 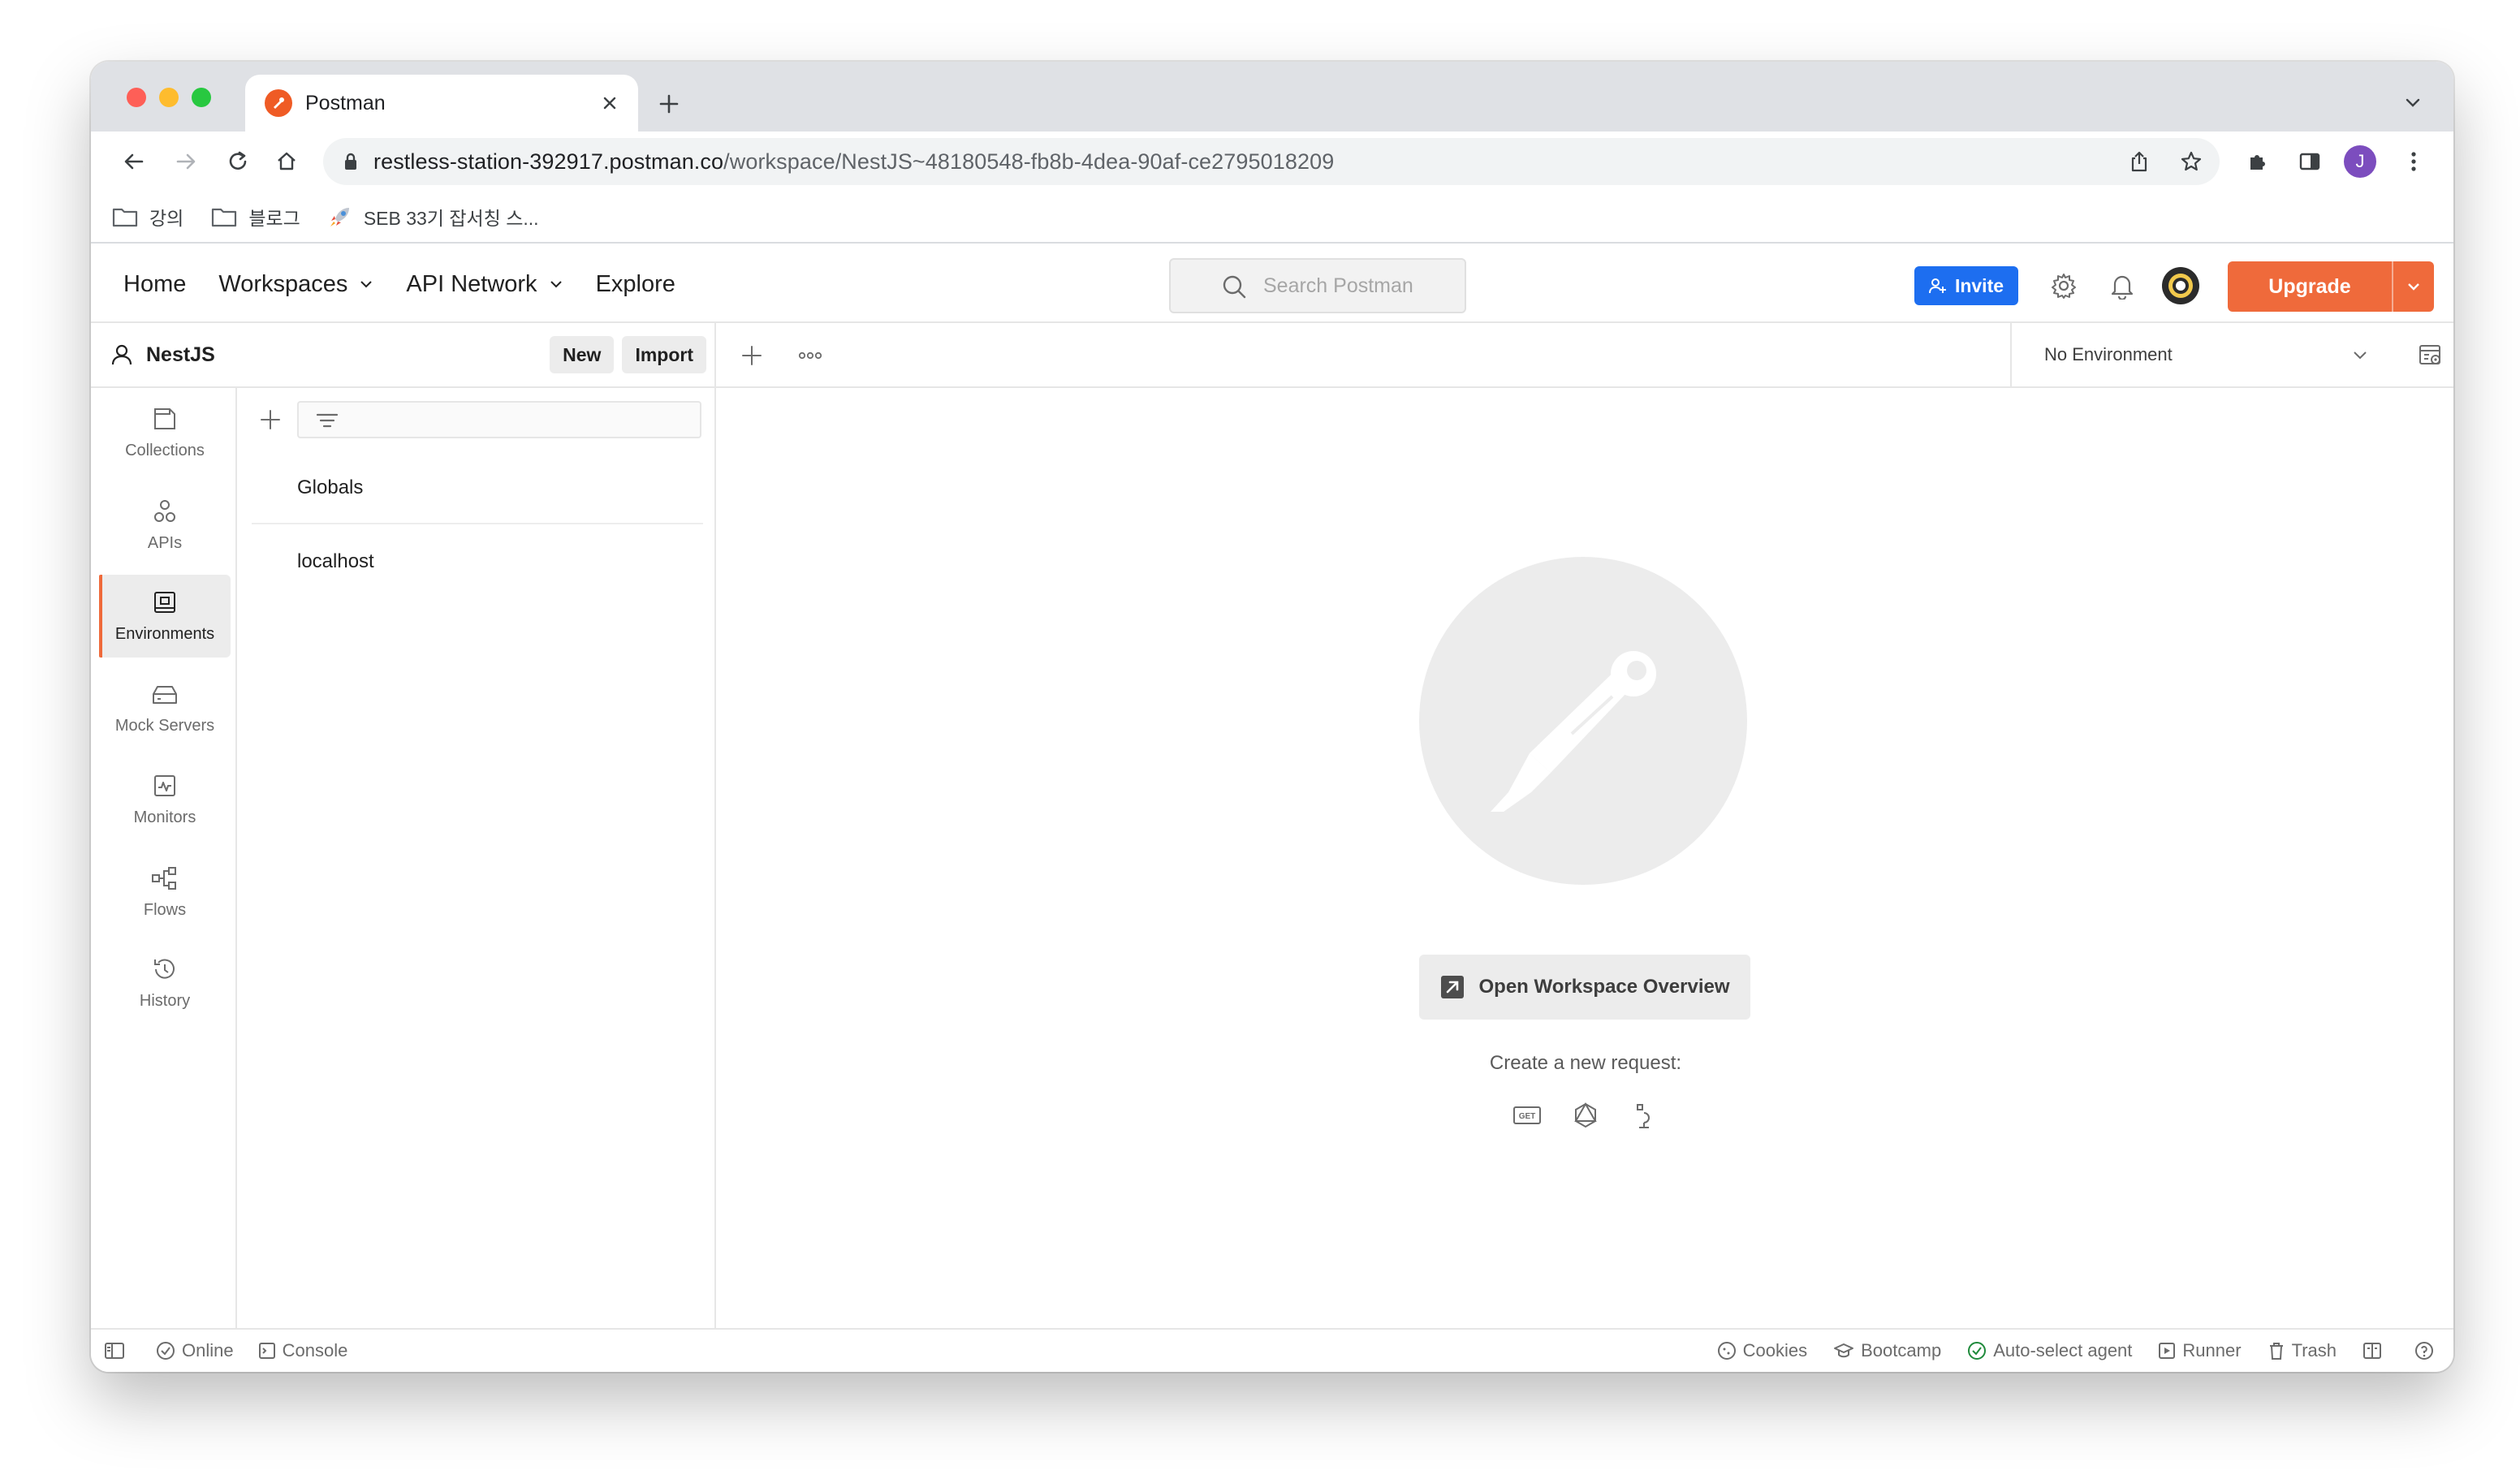 What do you see at coordinates (186, 161) in the screenshot?
I see `forward-arrow-icon` at bounding box center [186, 161].